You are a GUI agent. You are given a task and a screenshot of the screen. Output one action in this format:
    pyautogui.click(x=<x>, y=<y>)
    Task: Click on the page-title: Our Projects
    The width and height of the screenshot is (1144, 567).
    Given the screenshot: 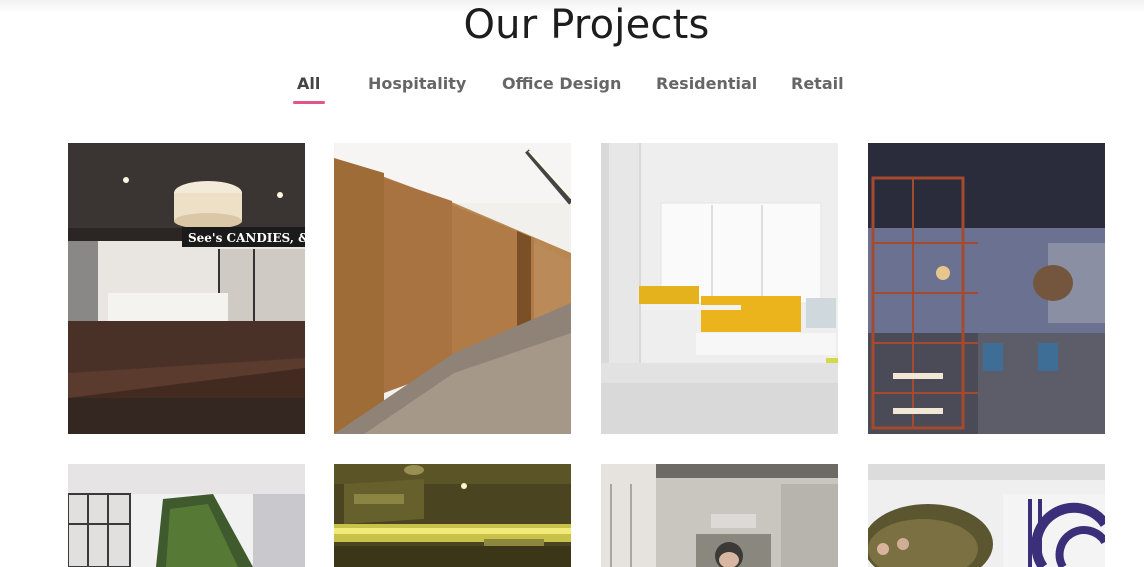 What is the action you would take?
    pyautogui.click(x=586, y=25)
    